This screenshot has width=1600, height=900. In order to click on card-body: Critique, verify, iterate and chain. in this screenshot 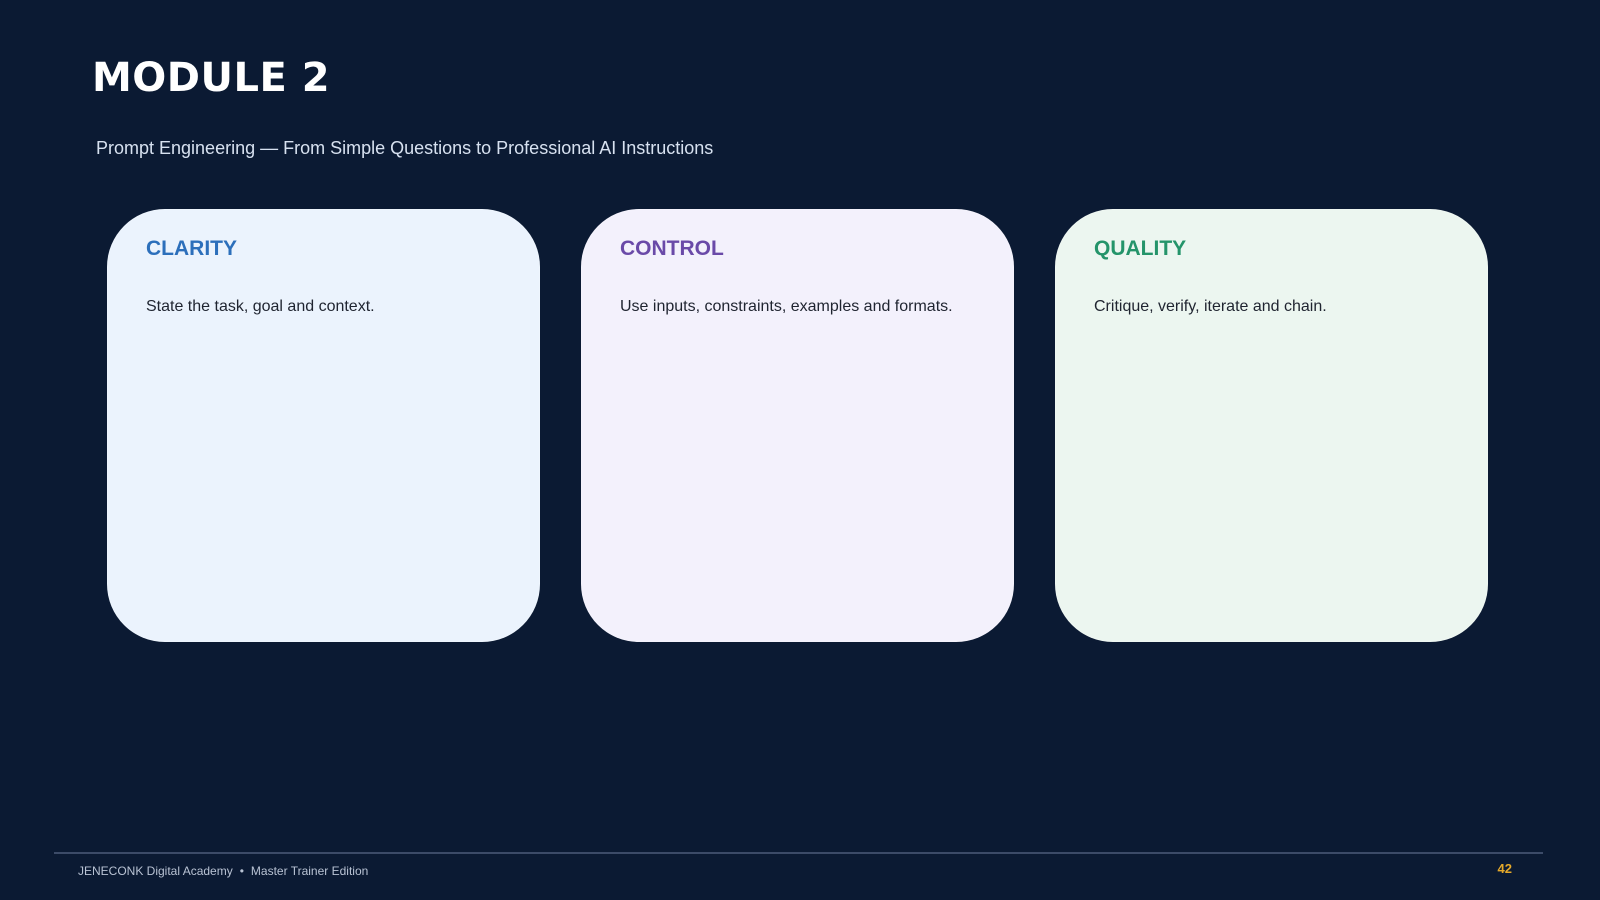, I will do `click(1210, 306)`.